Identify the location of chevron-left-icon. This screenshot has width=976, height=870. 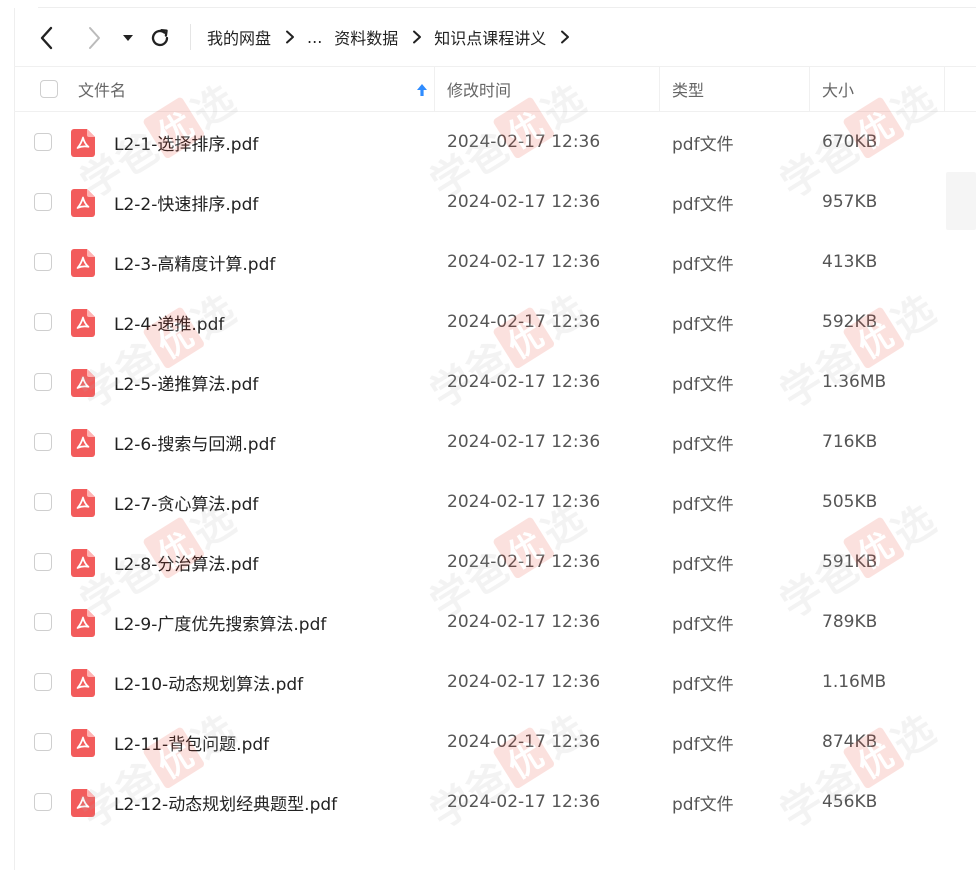
(46, 38).